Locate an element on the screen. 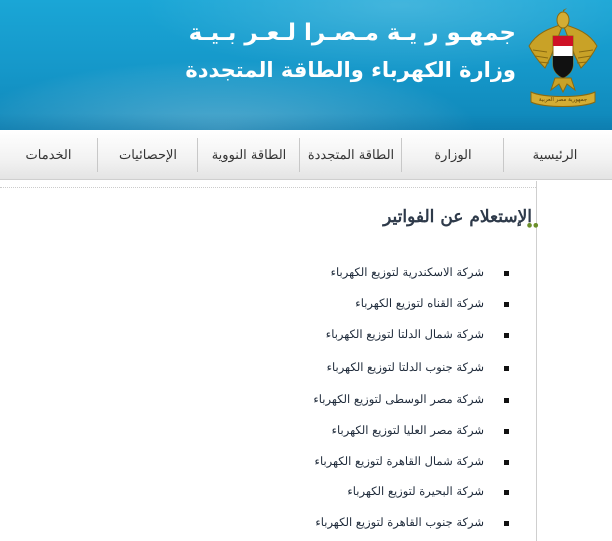 The width and height of the screenshot is (612, 541). company-link-alexandria: شركة الاسكندرية لتوزيع الكهرباء is located at coordinates (419, 275).